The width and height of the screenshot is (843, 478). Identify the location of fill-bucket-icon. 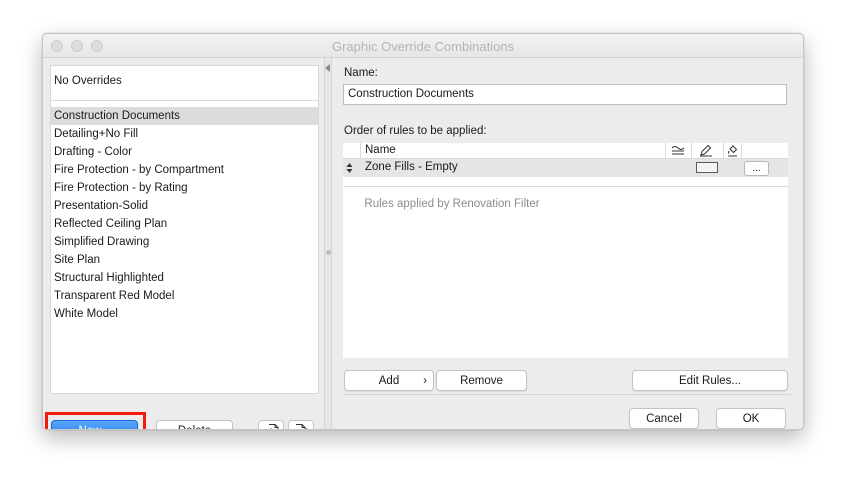
(733, 151).